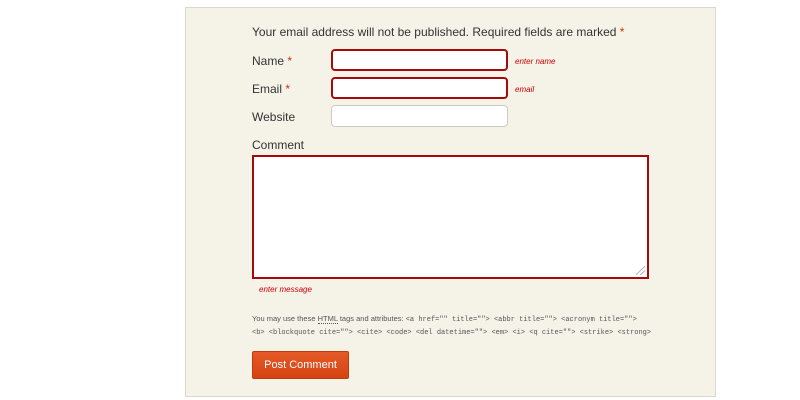 The height and width of the screenshot is (400, 800). I want to click on email-error-message: email, so click(525, 89).